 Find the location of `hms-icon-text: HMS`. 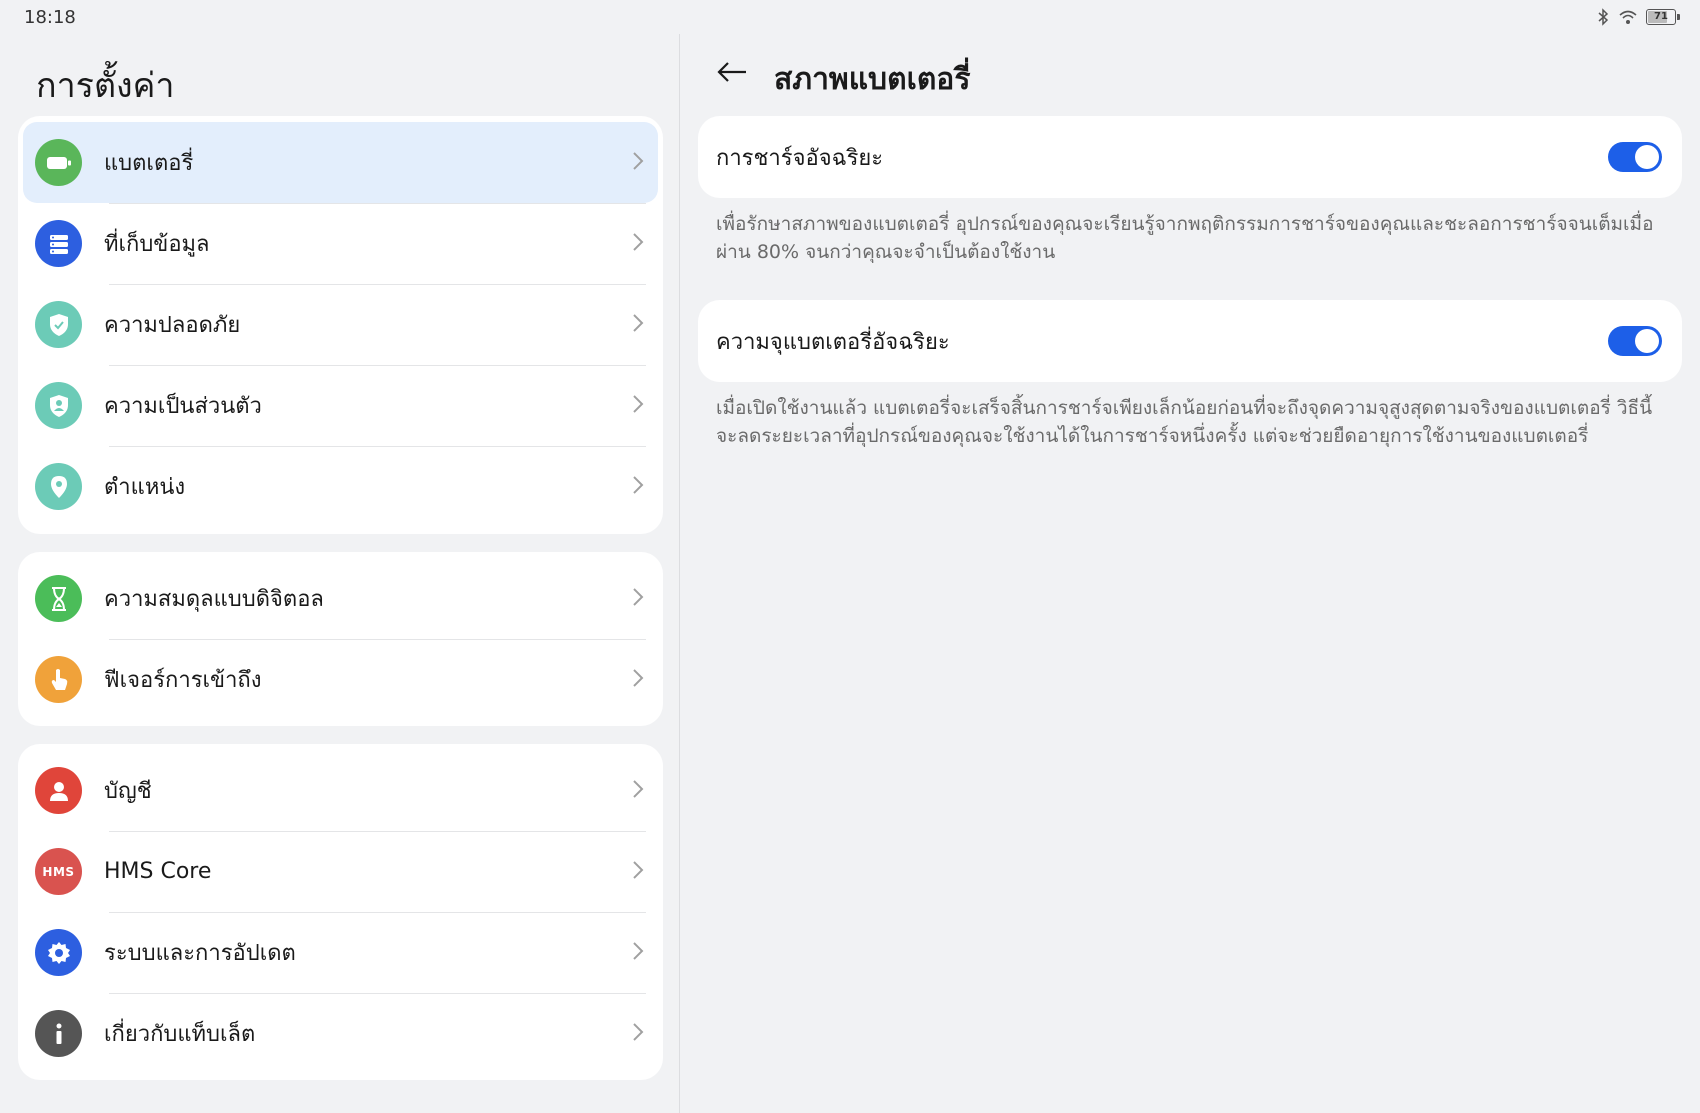

hms-icon-text: HMS is located at coordinates (58, 871).